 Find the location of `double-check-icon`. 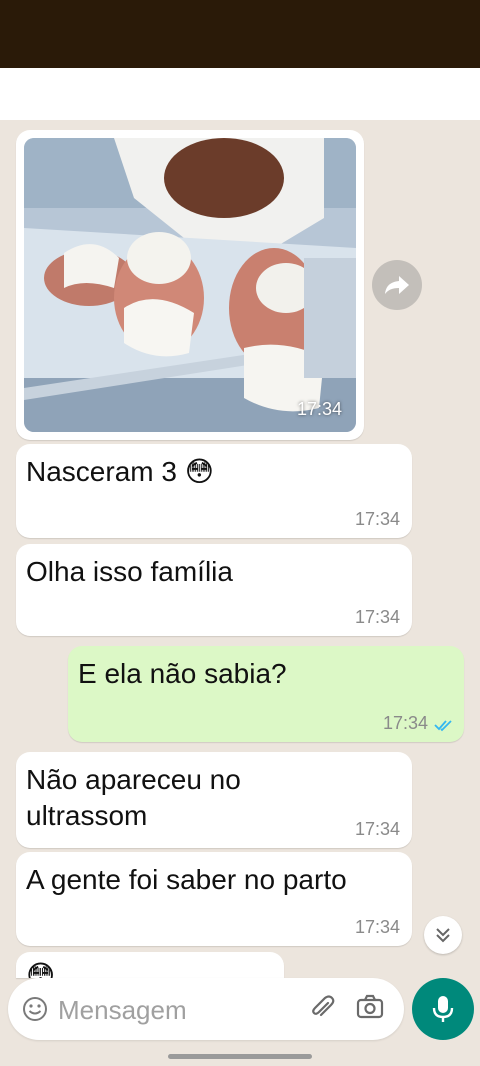

double-check-icon is located at coordinates (443, 726).